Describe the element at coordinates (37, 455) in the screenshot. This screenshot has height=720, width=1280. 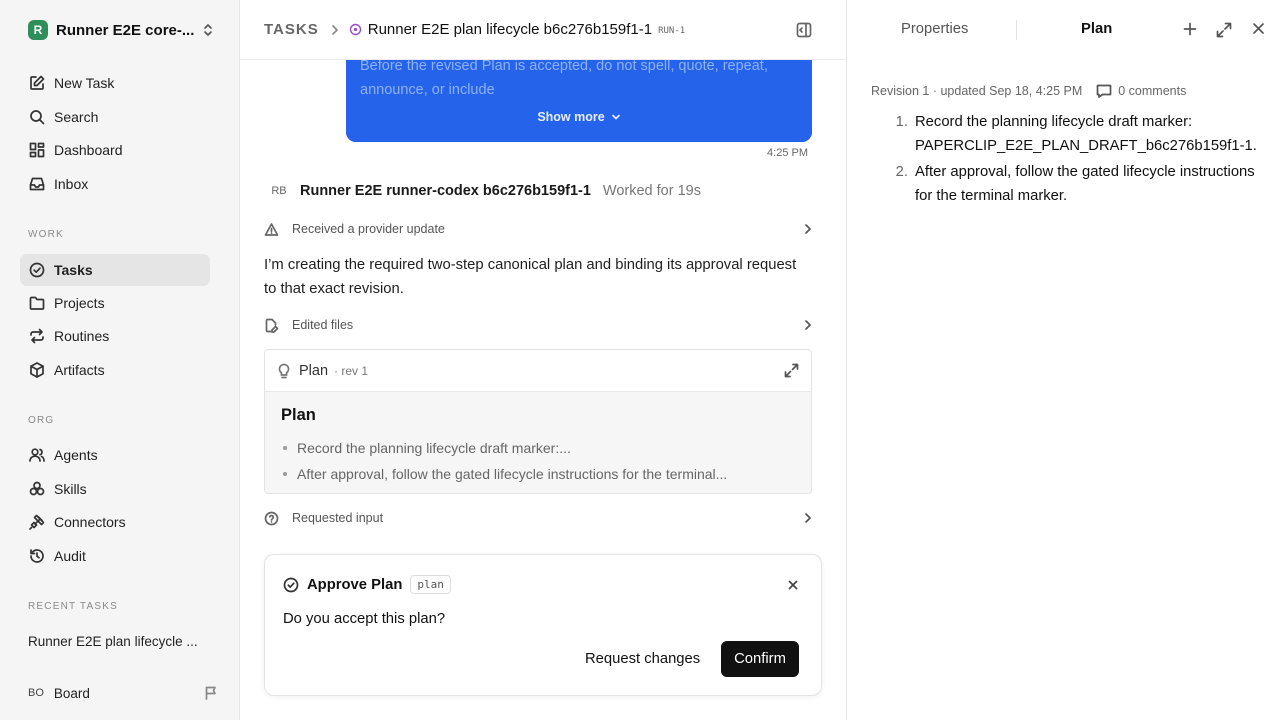
I see `users-icon` at that location.